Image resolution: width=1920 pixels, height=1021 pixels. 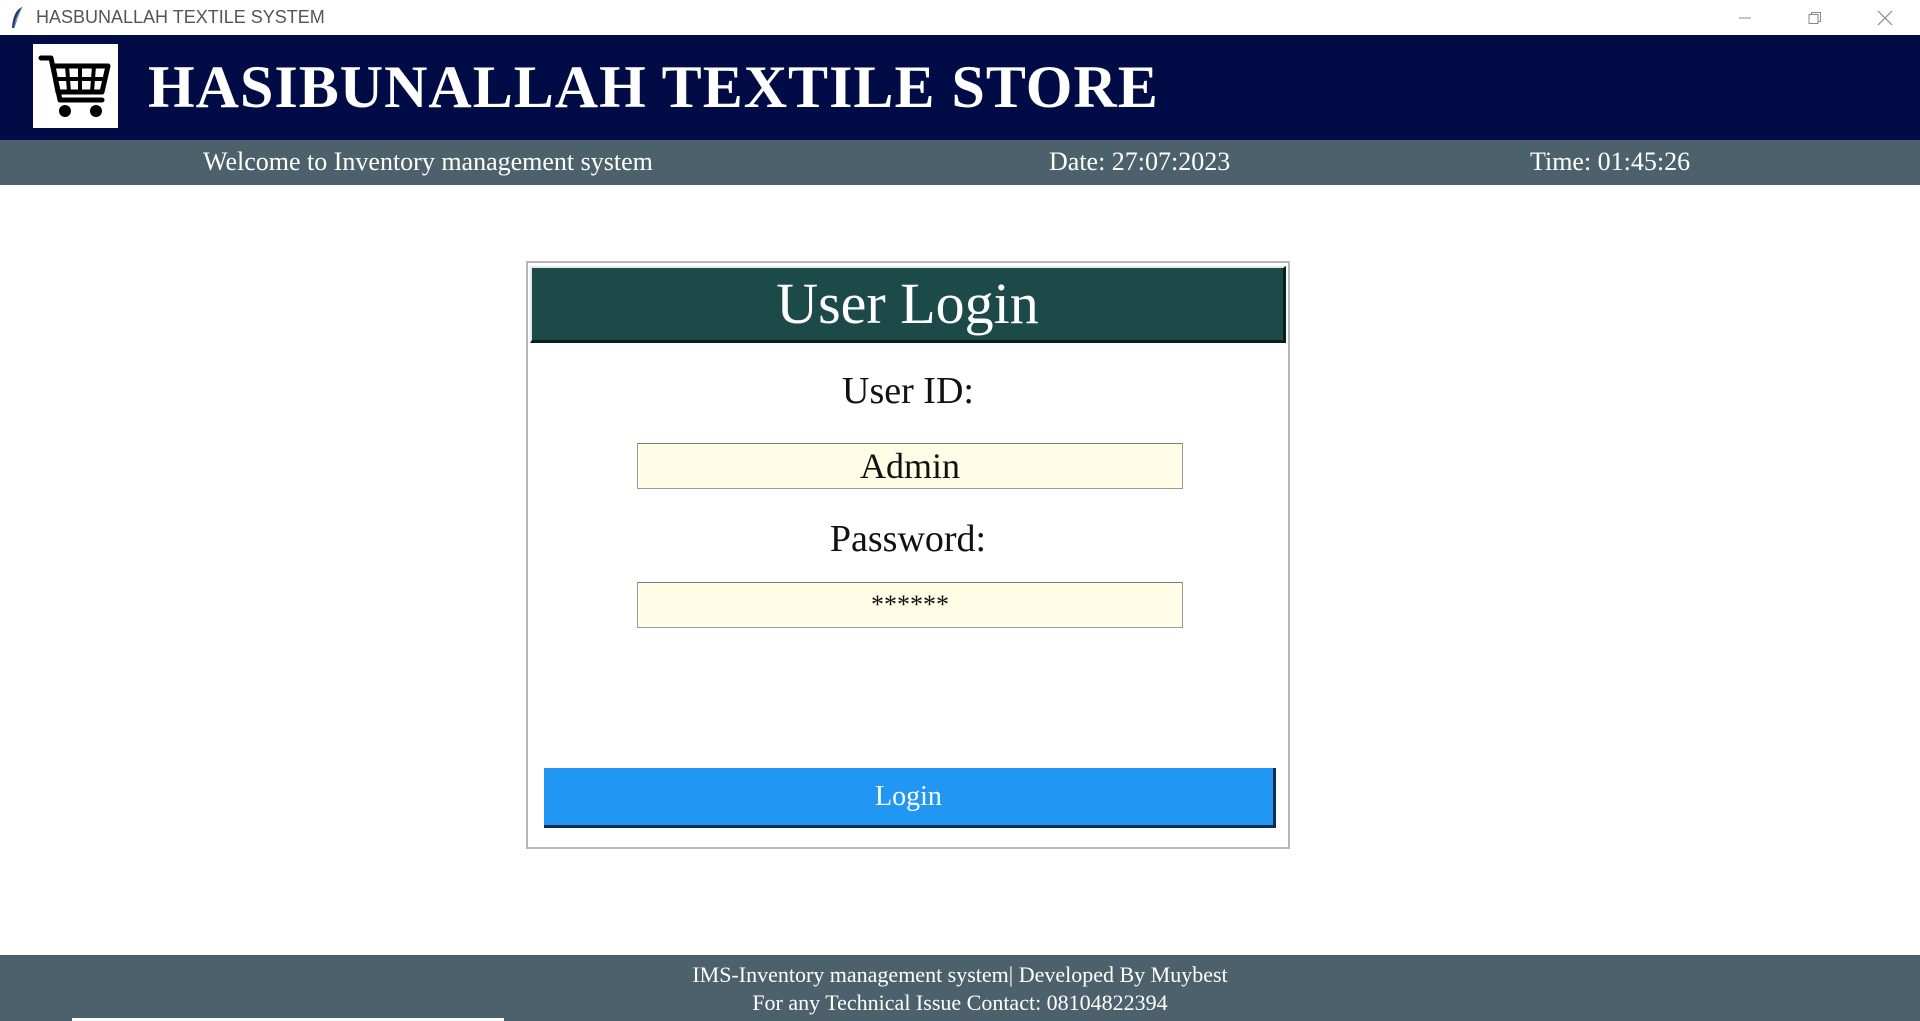 I want to click on login-heading: User Login, so click(x=907, y=303).